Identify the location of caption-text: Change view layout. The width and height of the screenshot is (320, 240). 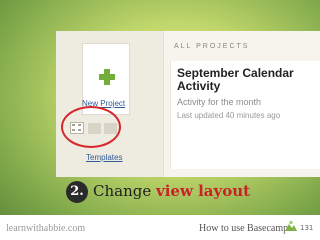
(171, 191).